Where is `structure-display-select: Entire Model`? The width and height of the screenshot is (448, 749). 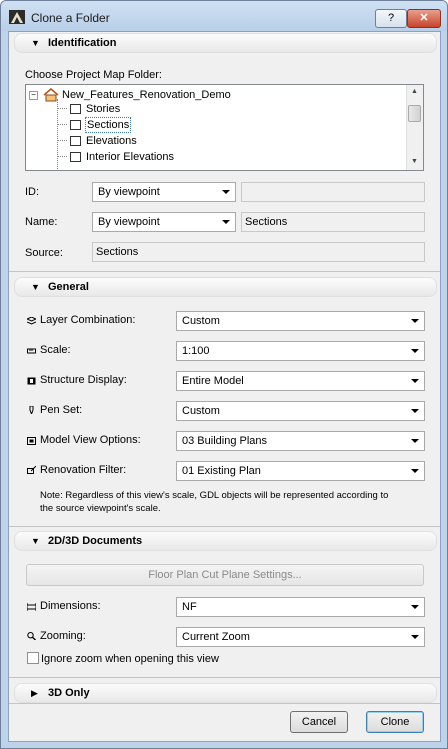 structure-display-select: Entire Model is located at coordinates (300, 381).